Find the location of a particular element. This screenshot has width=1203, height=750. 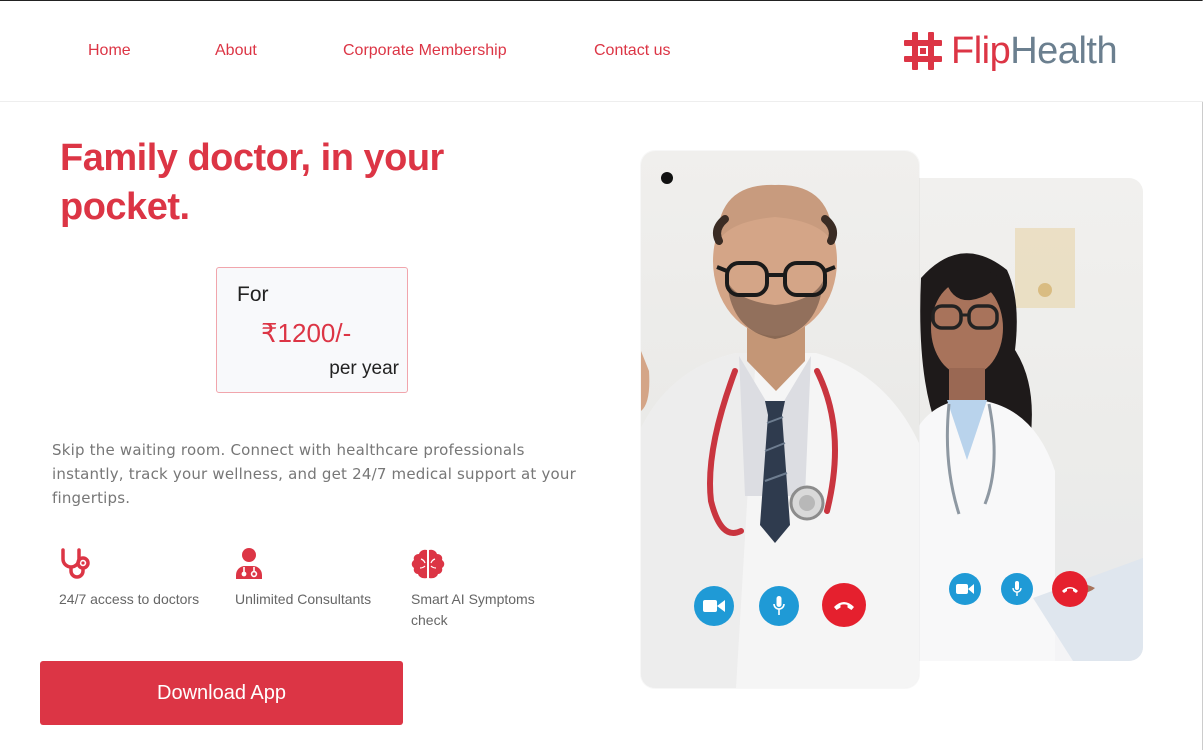

price-prefix: For is located at coordinates (253, 294).